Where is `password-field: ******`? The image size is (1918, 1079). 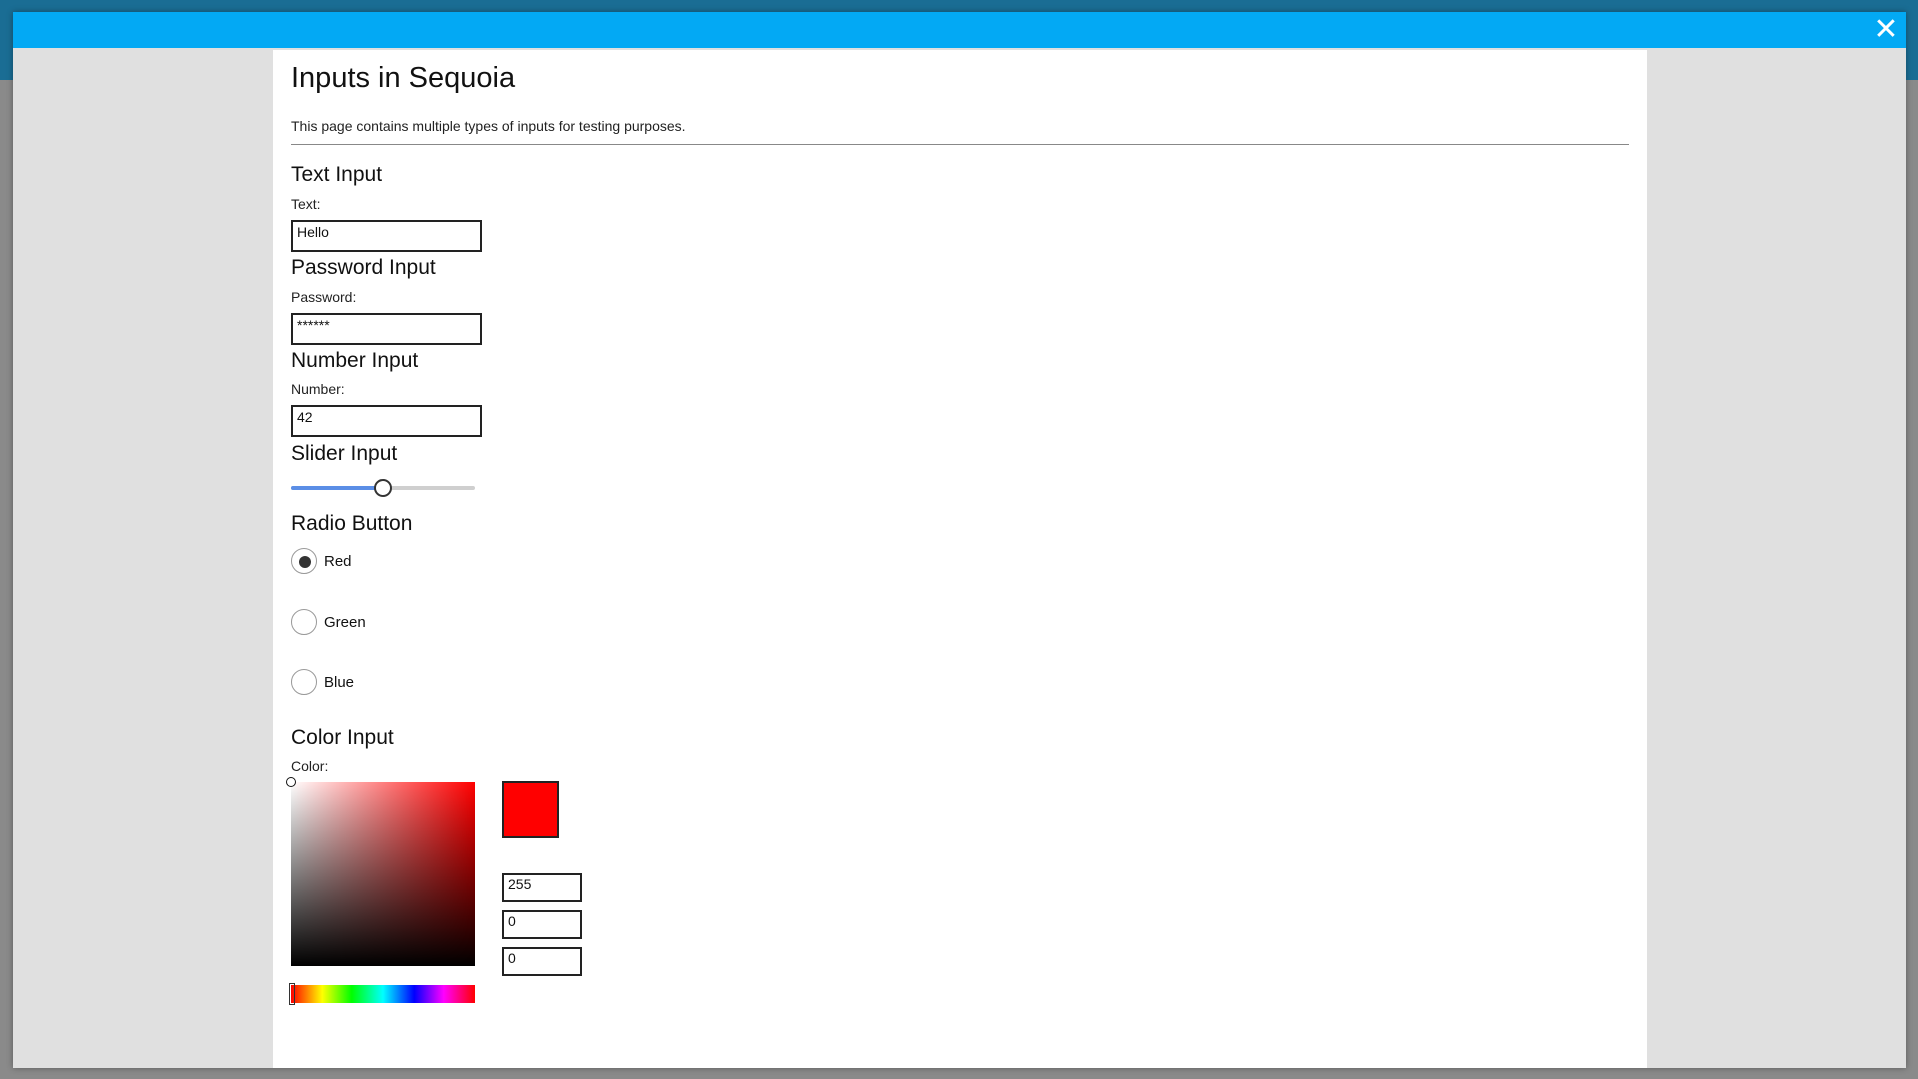 password-field: ****** is located at coordinates (386, 329).